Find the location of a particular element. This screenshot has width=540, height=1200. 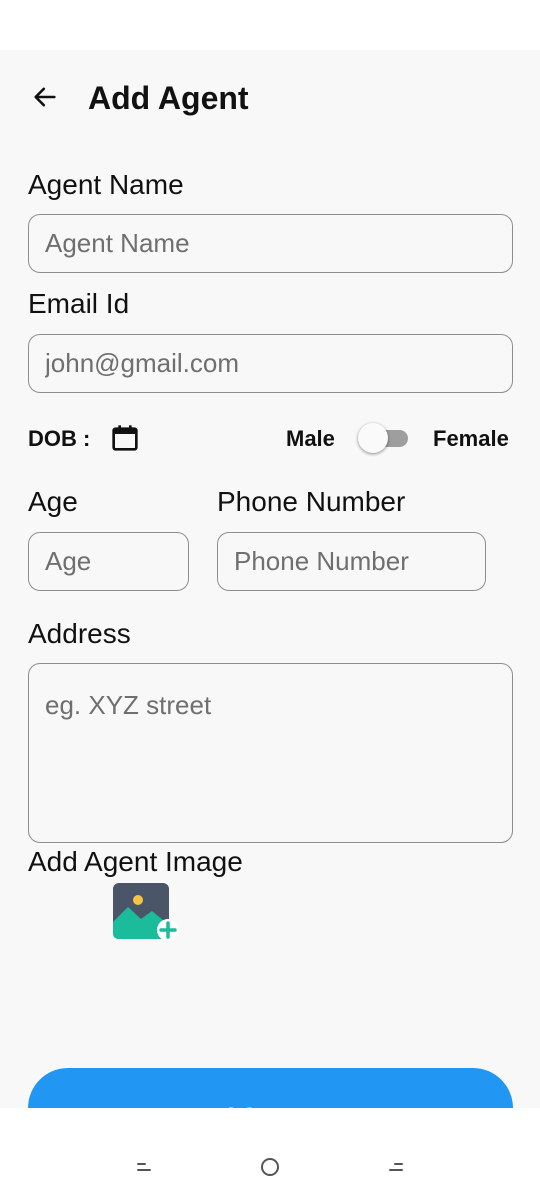

age-input is located at coordinates (108, 561).